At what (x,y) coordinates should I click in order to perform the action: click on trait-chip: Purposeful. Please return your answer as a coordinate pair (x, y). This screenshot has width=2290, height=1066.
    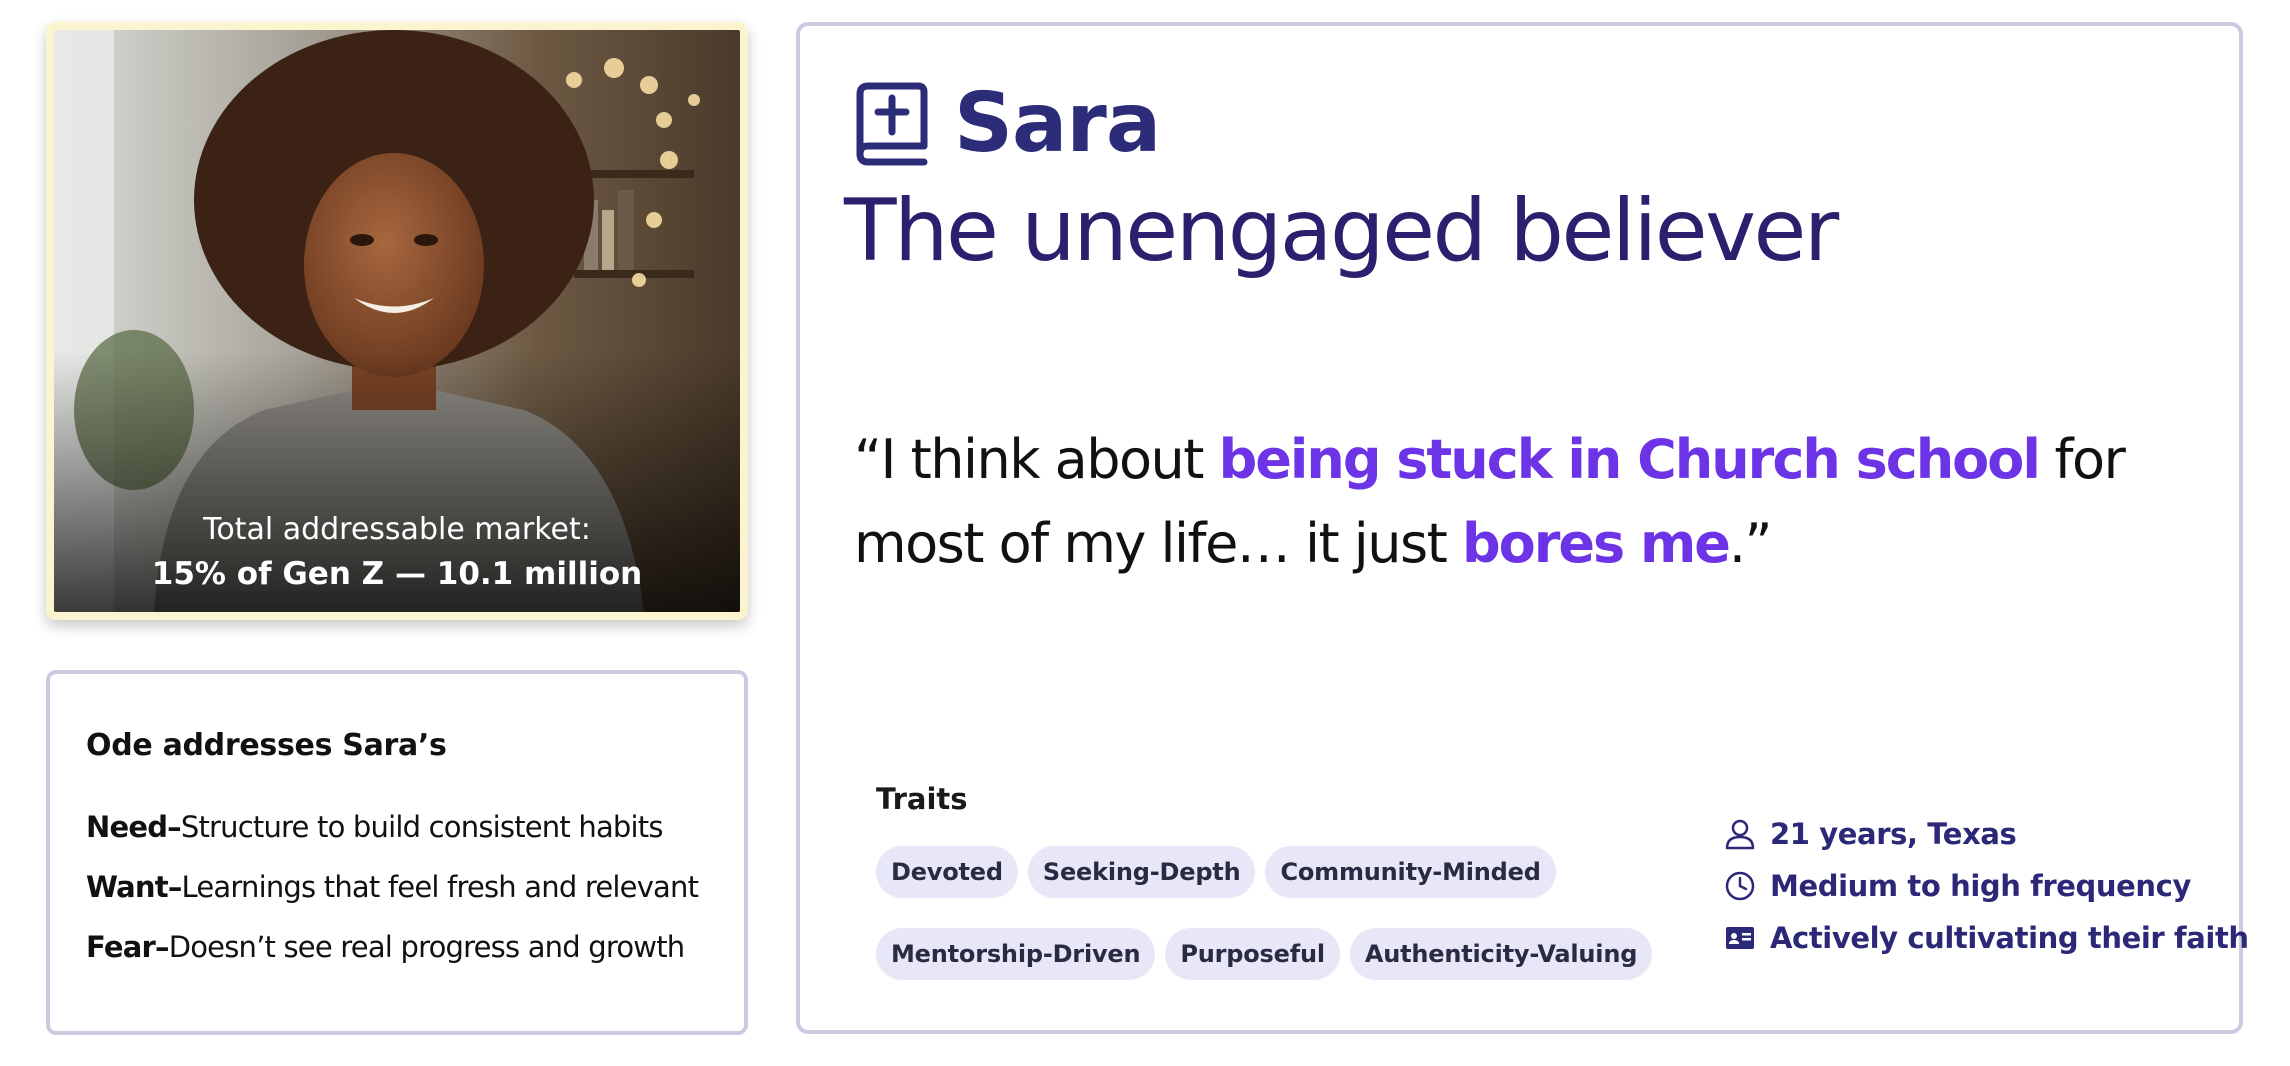
    Looking at the image, I should click on (1252, 954).